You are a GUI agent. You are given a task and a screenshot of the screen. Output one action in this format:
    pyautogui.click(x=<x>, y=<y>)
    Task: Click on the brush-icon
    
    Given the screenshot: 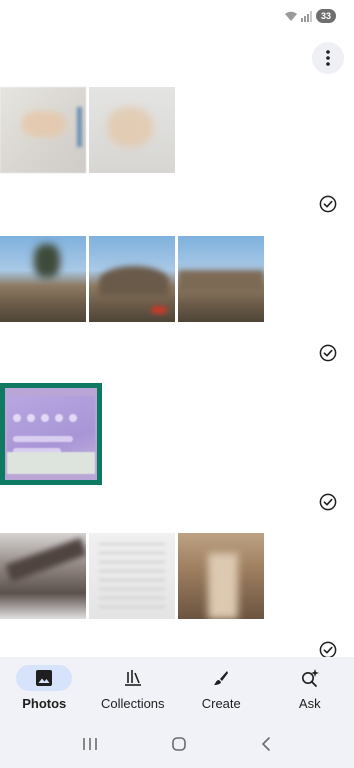 What is the action you would take?
    pyautogui.click(x=221, y=678)
    